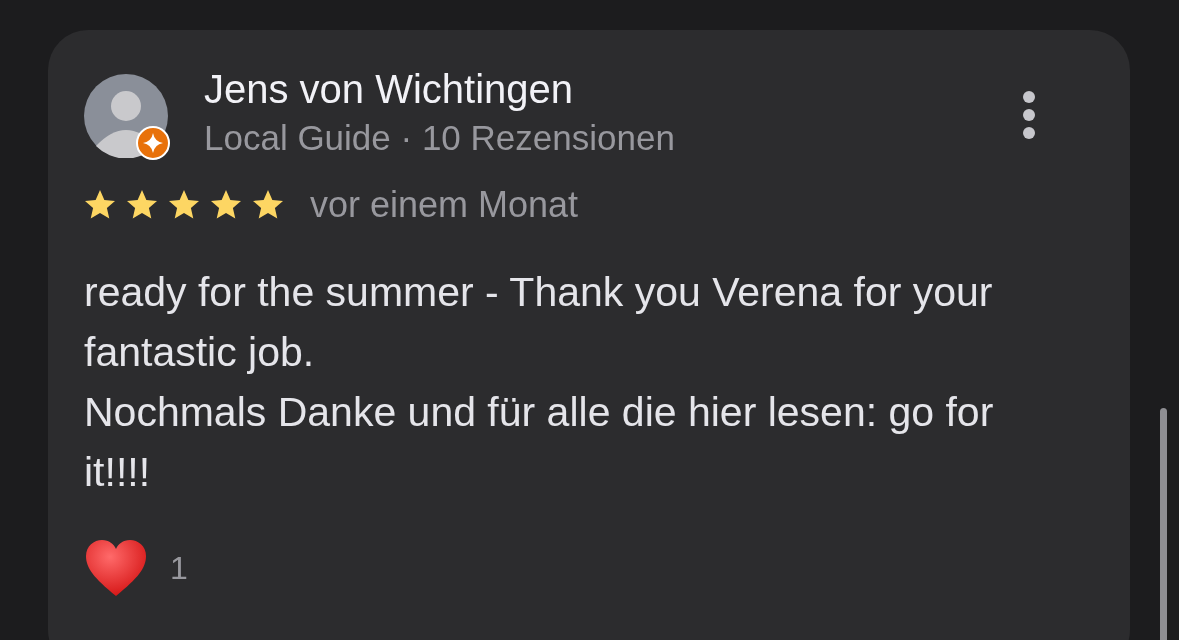  Describe the element at coordinates (1163, 524) in the screenshot. I see `scrollbar` at that location.